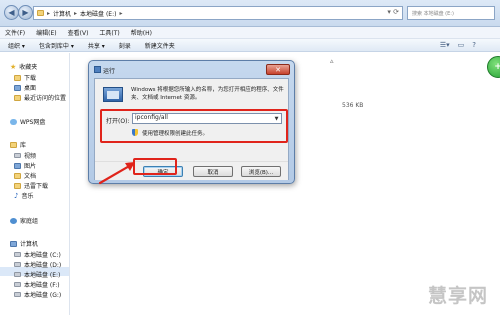  What do you see at coordinates (17, 155) in the screenshot?
I see `video-icon` at bounding box center [17, 155].